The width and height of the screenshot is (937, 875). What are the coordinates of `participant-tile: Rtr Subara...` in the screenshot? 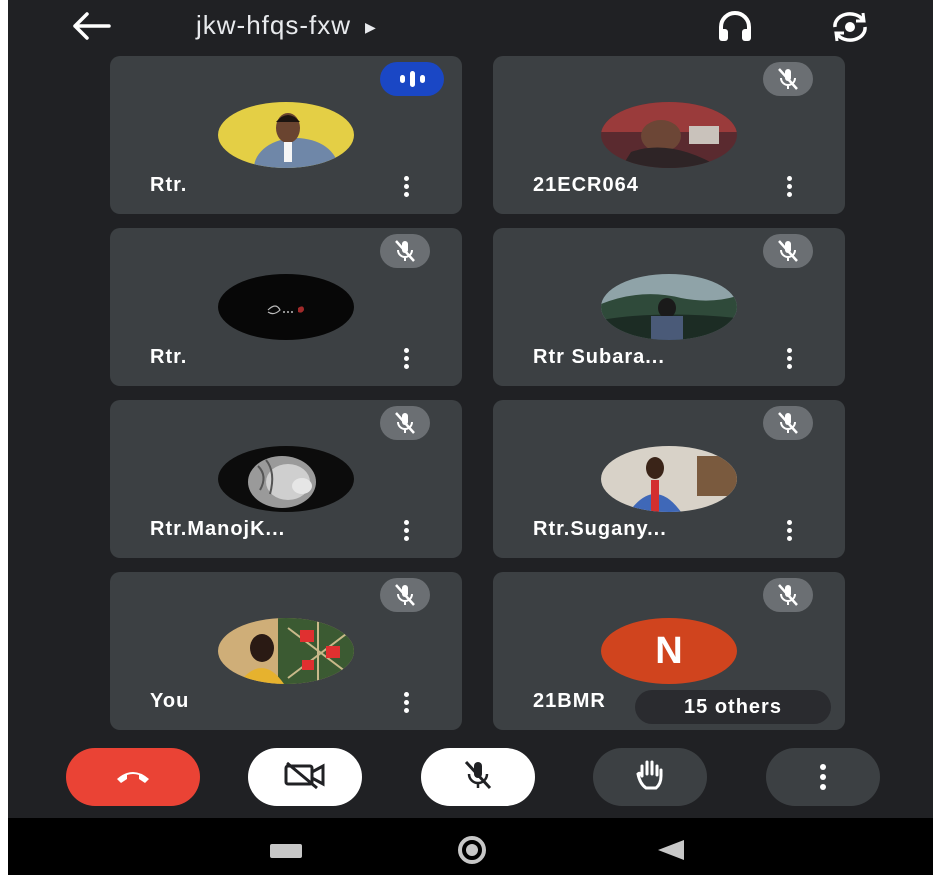 It's located at (669, 307).